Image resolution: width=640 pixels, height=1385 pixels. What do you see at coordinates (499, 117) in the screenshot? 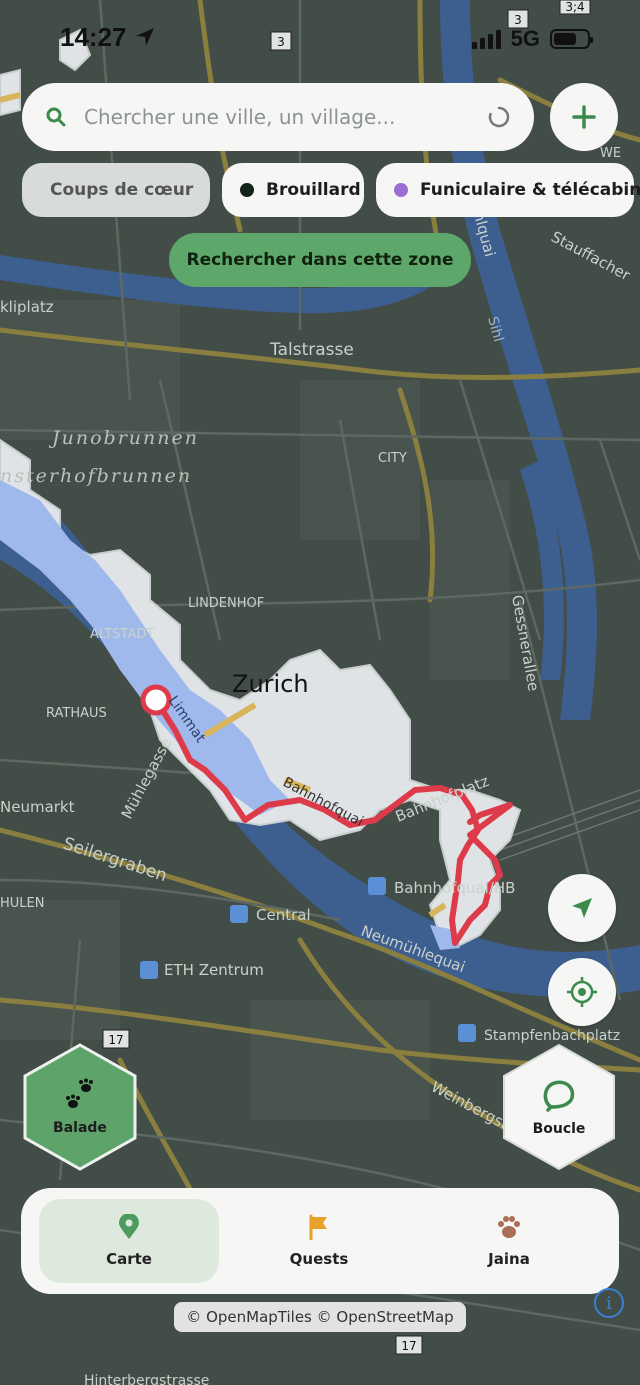
I see `loading-spinner-icon` at bounding box center [499, 117].